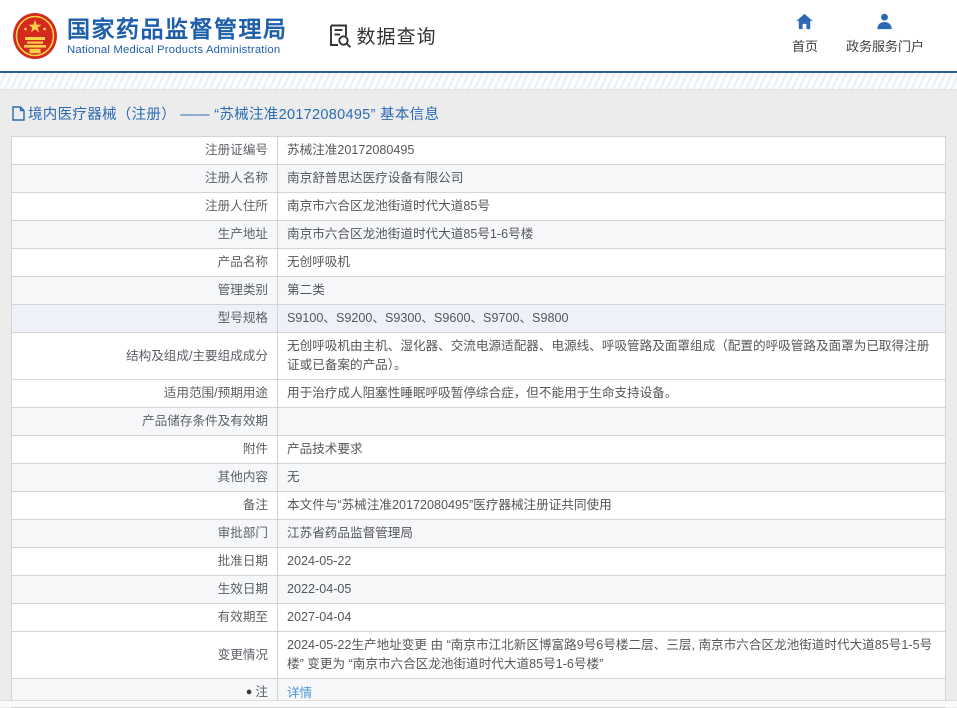 The width and height of the screenshot is (957, 708). What do you see at coordinates (884, 46) in the screenshot?
I see `nav-gov-portal-label: 政务服务门户` at bounding box center [884, 46].